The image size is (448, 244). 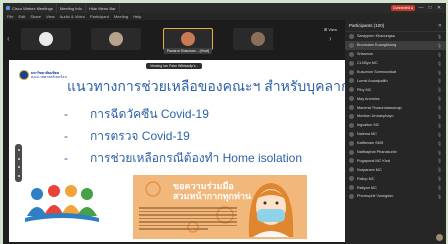 What do you see at coordinates (330, 38) in the screenshot?
I see `chevron-right-icon: ›` at bounding box center [330, 38].